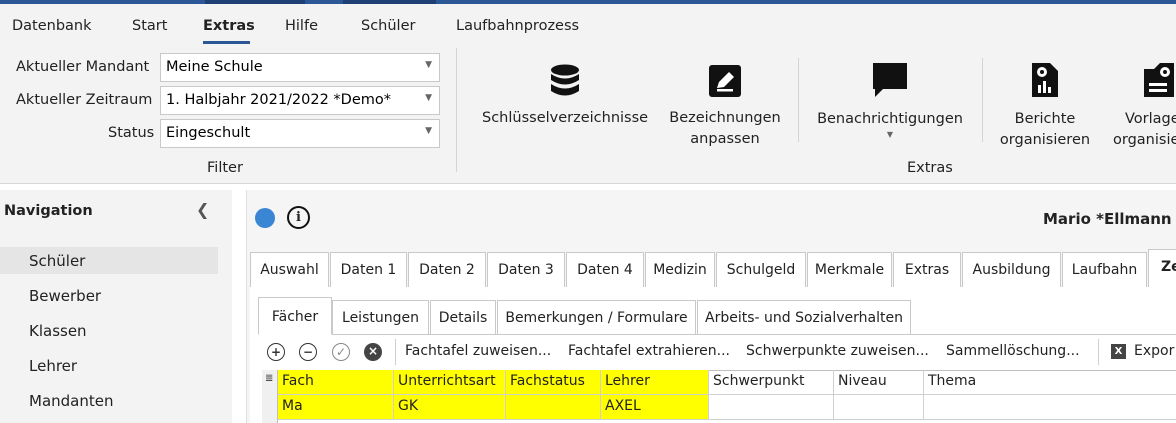 The image size is (1176, 423). What do you see at coordinates (1162, 268) in the screenshot?
I see `tab-zeugnis: Ze` at bounding box center [1162, 268].